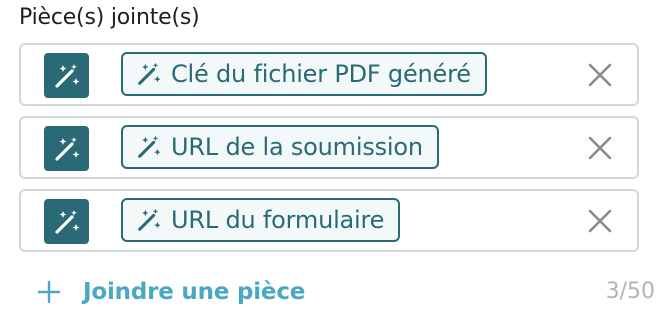 The height and width of the screenshot is (332, 668). I want to click on variable-token-label: Clé du fichier PDF généré, so click(321, 74).